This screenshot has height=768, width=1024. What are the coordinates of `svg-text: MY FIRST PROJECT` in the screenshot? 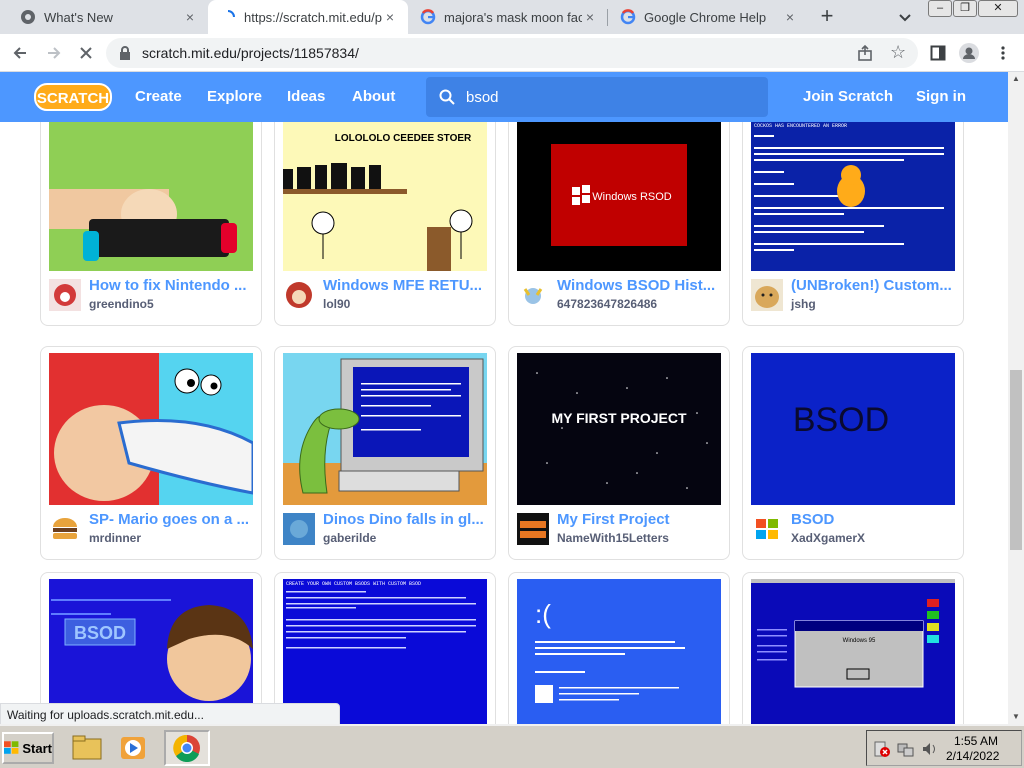 It's located at (619, 418).